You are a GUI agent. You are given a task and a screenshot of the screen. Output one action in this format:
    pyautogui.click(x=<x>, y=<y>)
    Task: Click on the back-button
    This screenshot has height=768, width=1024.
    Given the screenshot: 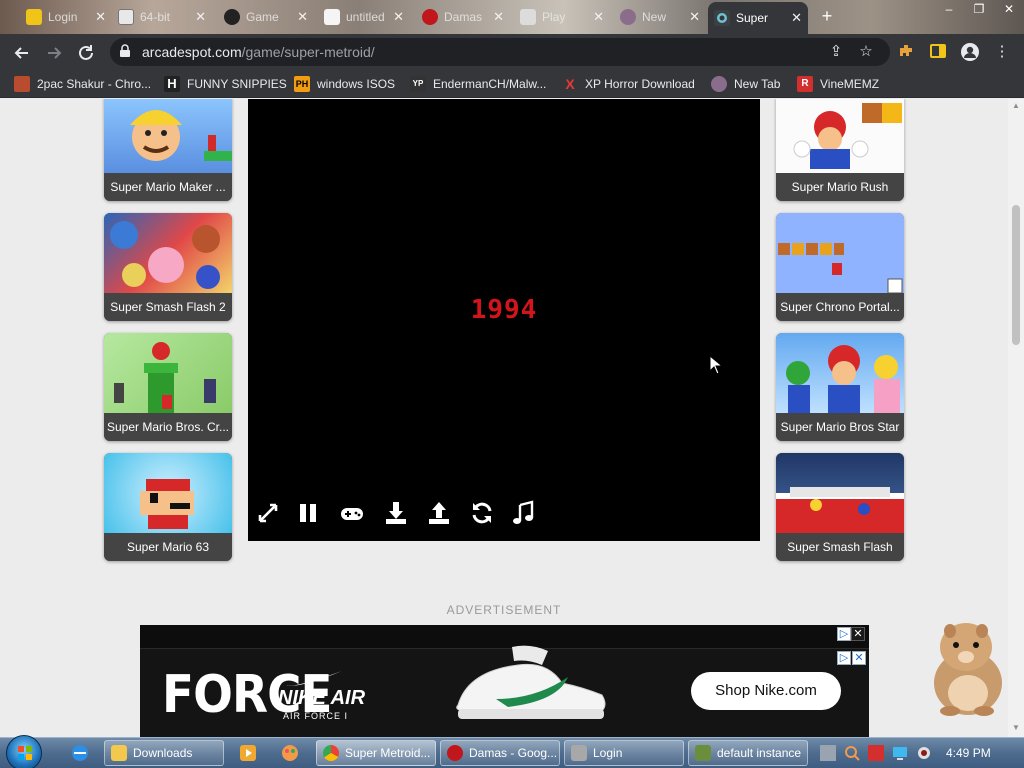 What is the action you would take?
    pyautogui.click(x=22, y=53)
    